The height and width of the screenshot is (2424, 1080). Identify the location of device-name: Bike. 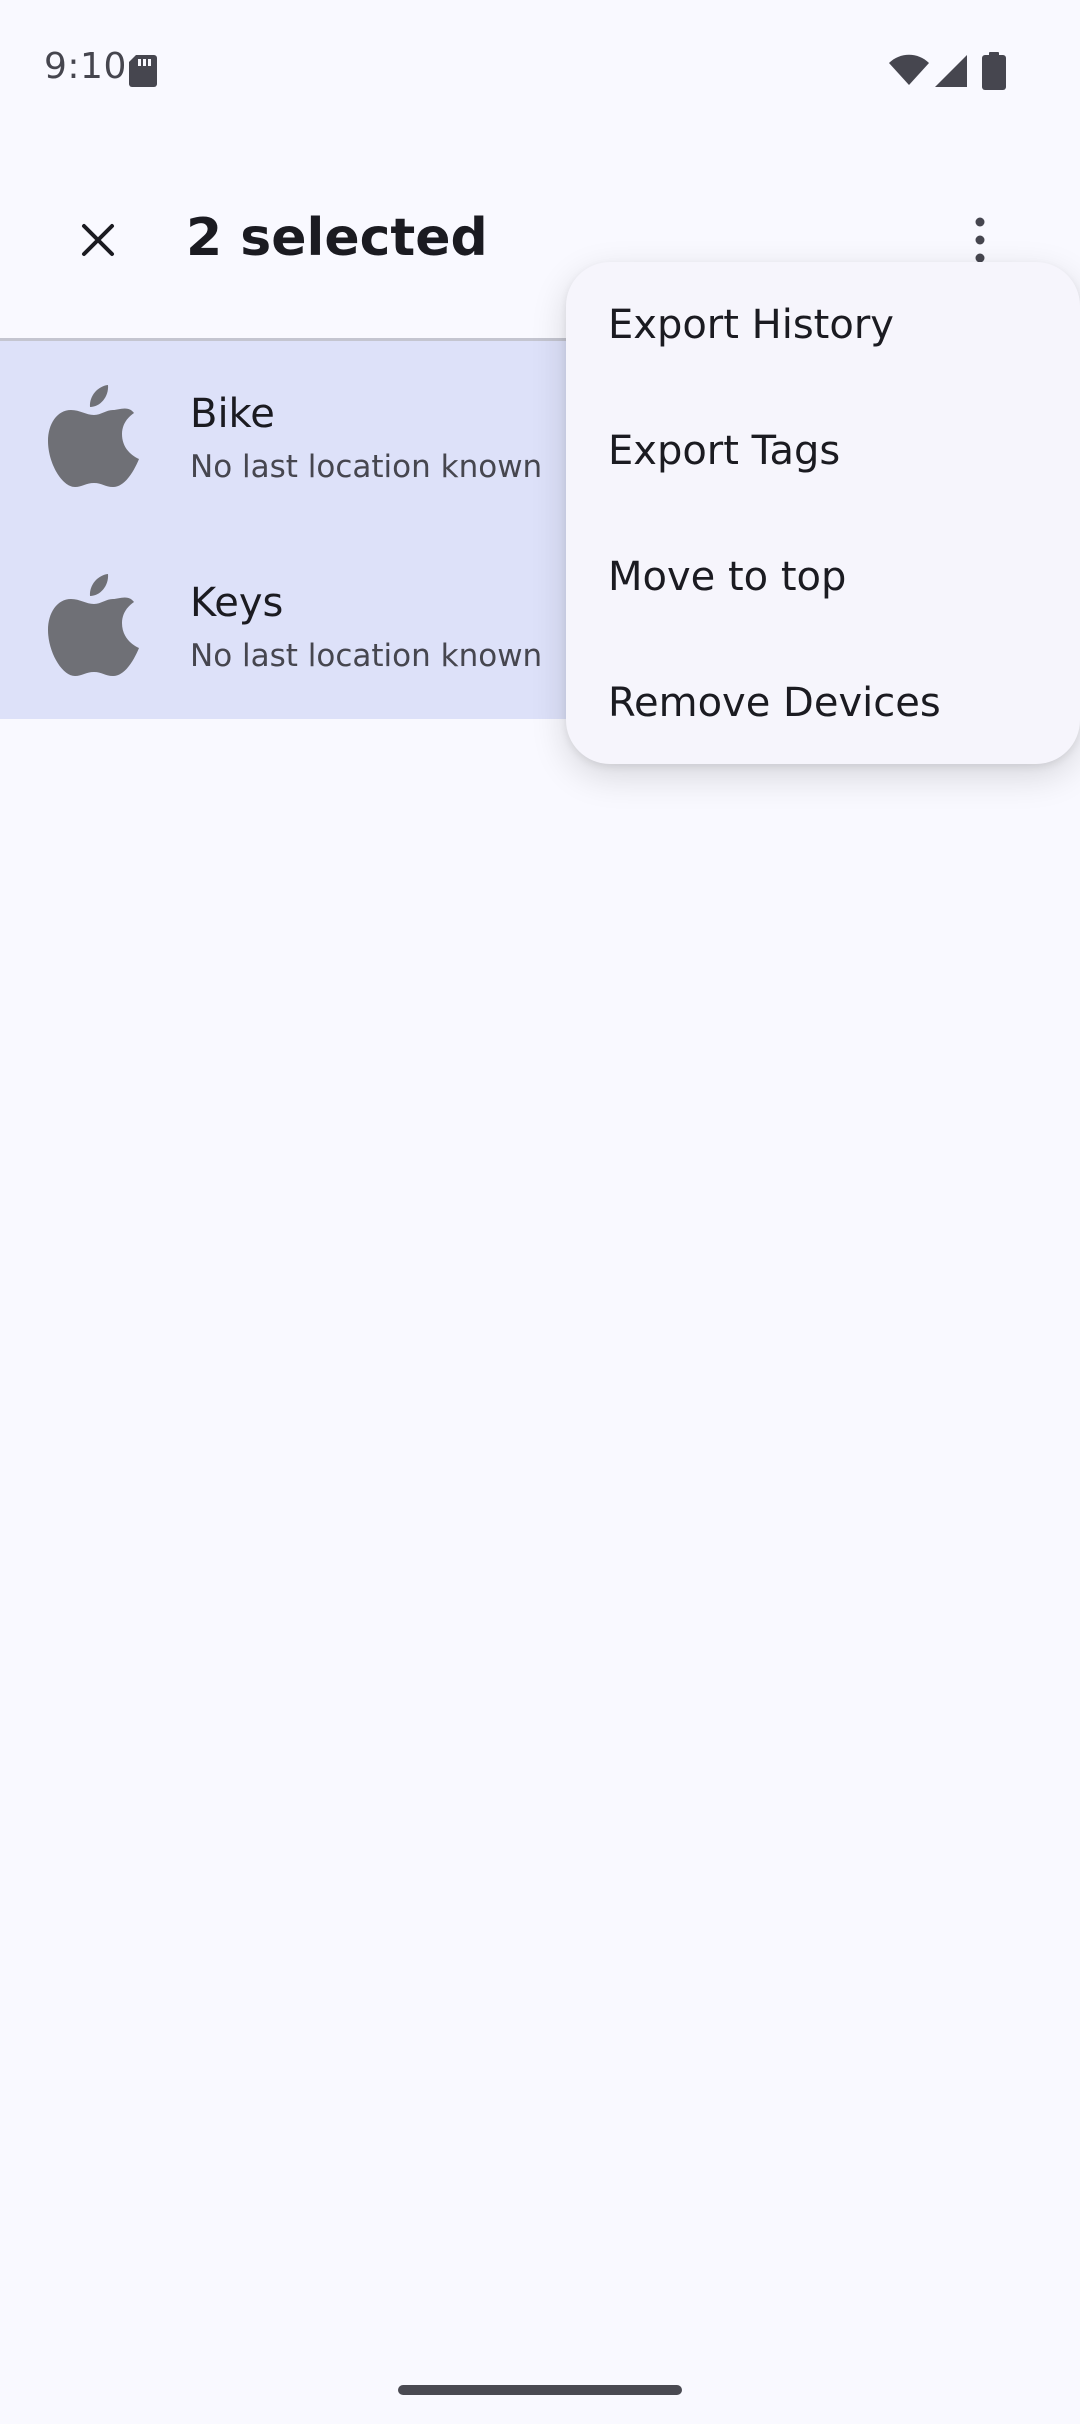
(232, 414).